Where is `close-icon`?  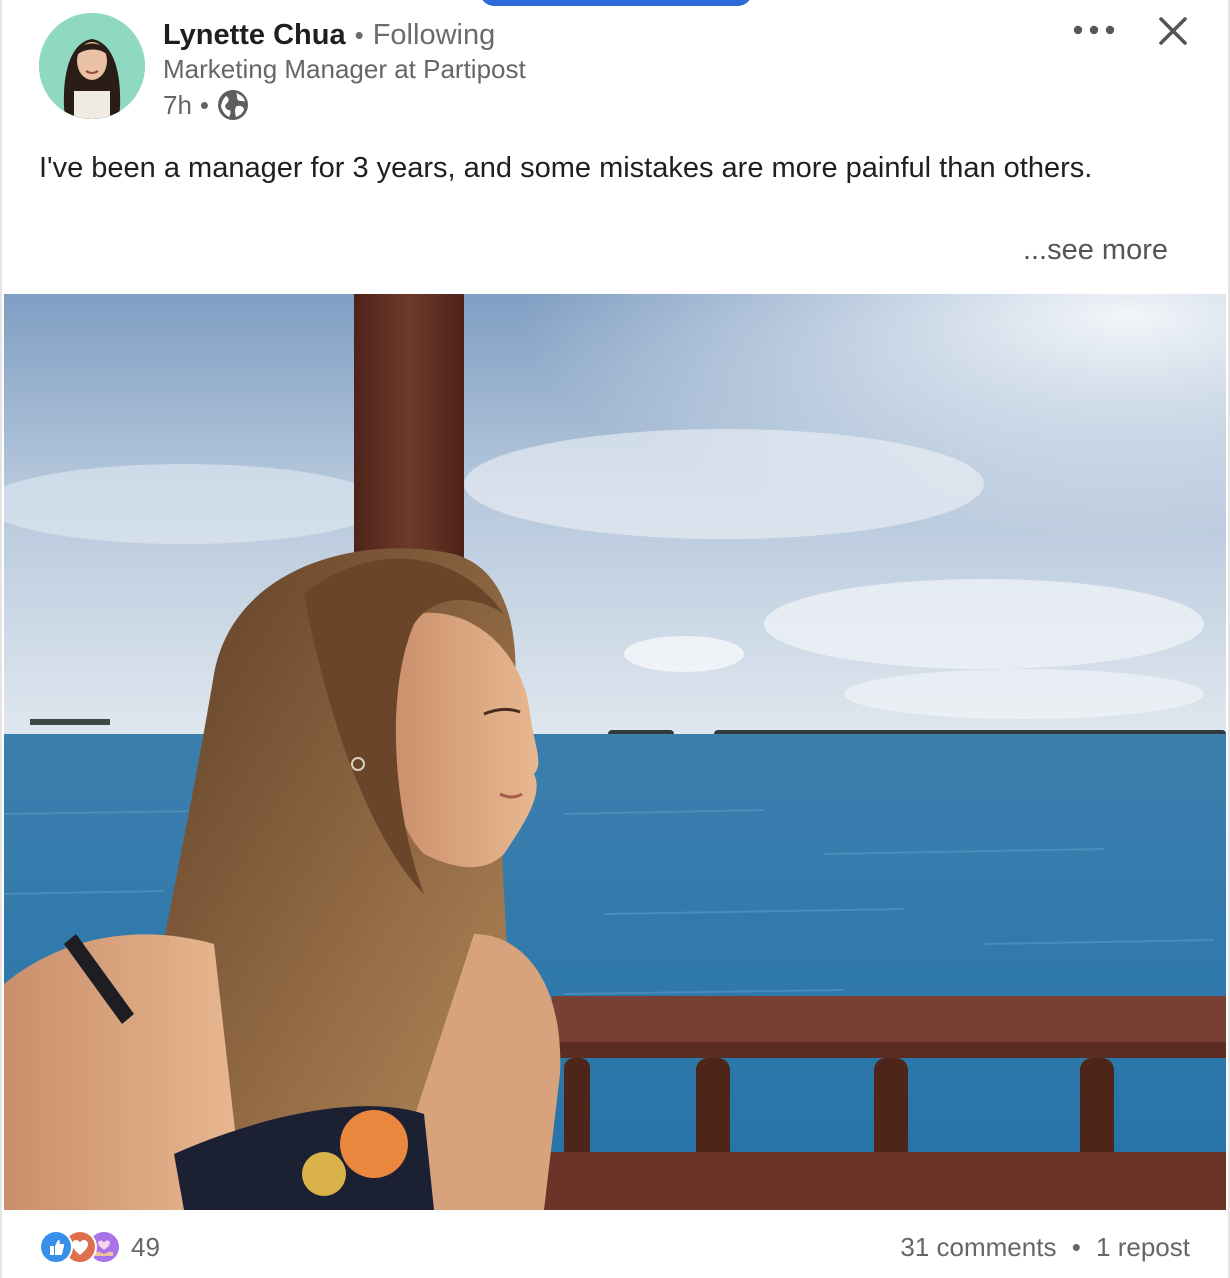 close-icon is located at coordinates (1173, 31).